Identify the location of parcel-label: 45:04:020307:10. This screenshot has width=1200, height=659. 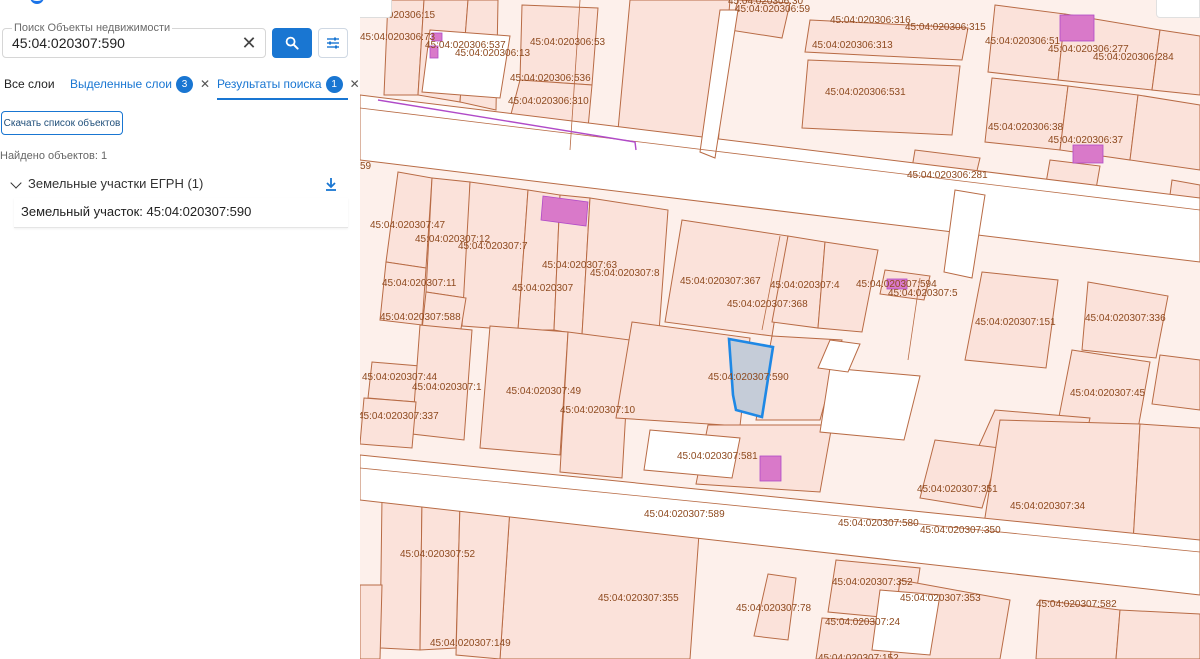
(598, 410).